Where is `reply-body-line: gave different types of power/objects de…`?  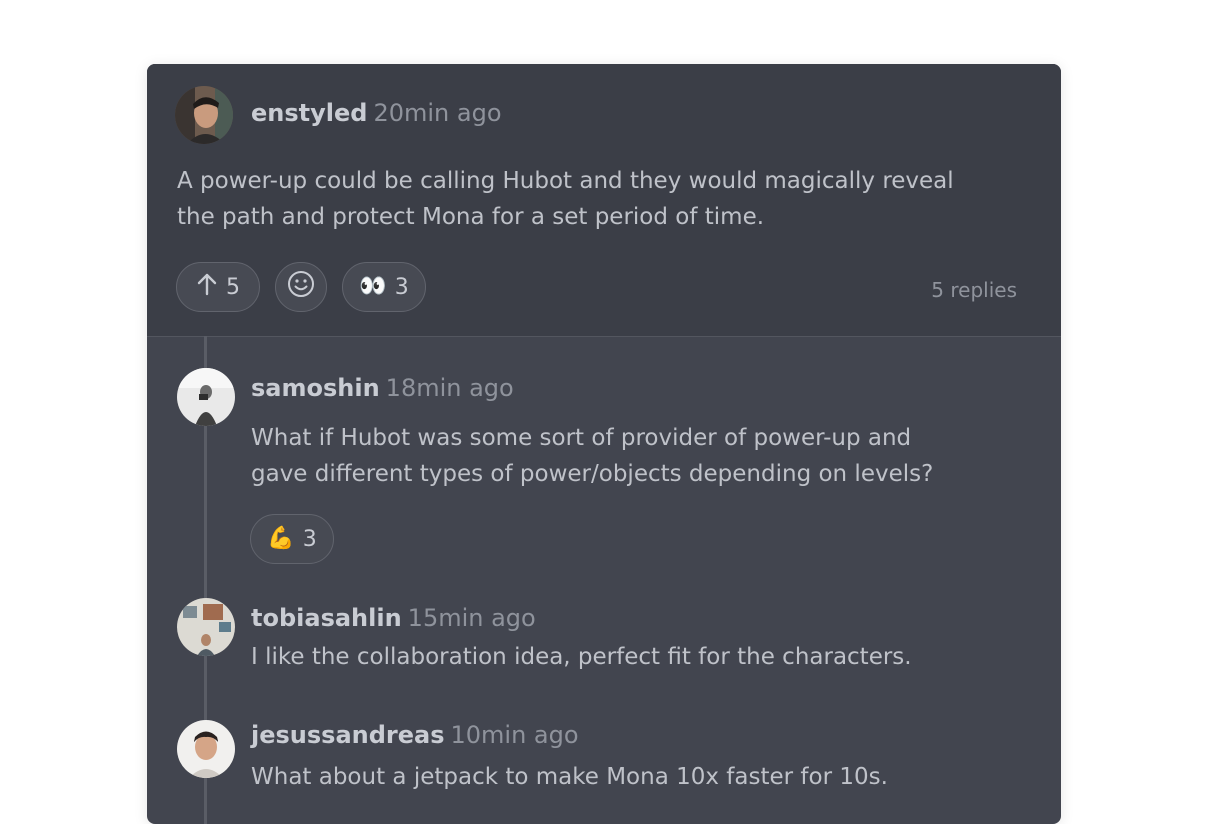
reply-body-line: gave different types of power/objects de… is located at coordinates (592, 474).